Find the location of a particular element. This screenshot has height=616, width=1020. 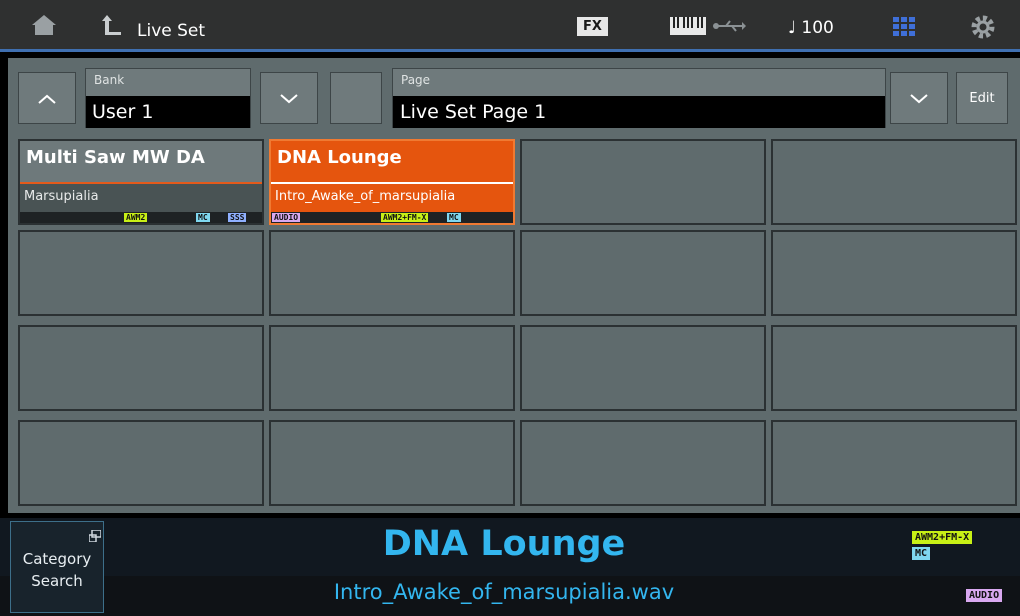

back-arrow-icon is located at coordinates (112, 25).